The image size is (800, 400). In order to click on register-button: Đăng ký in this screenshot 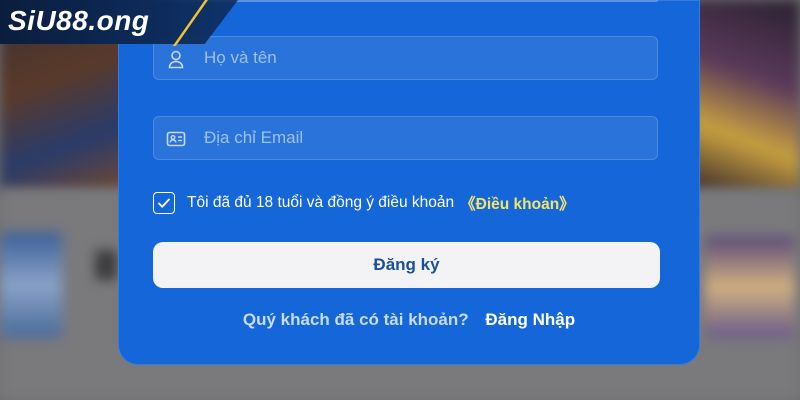, I will do `click(406, 265)`.